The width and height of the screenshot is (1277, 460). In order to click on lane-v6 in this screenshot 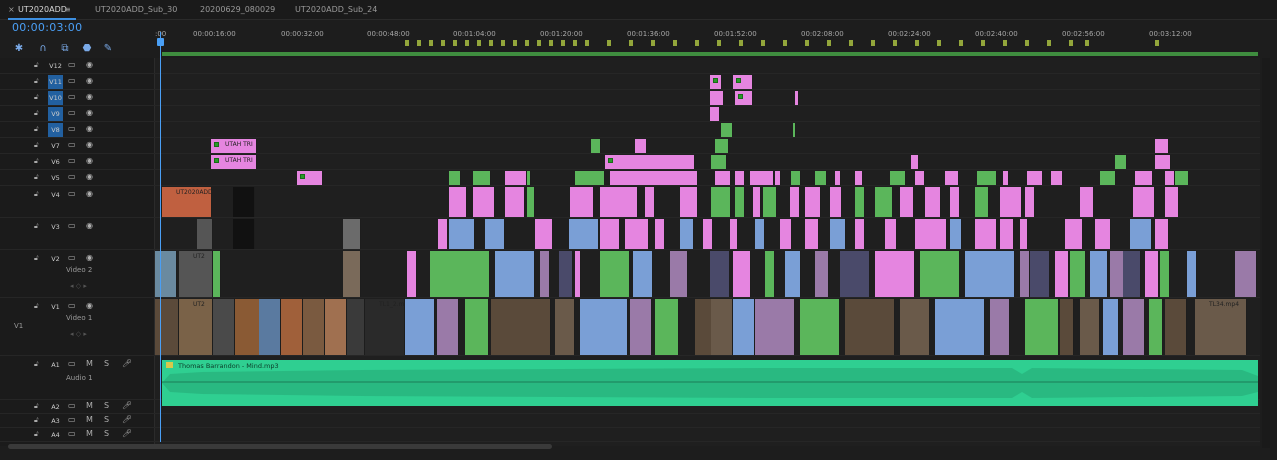, I will do `click(707, 162)`.